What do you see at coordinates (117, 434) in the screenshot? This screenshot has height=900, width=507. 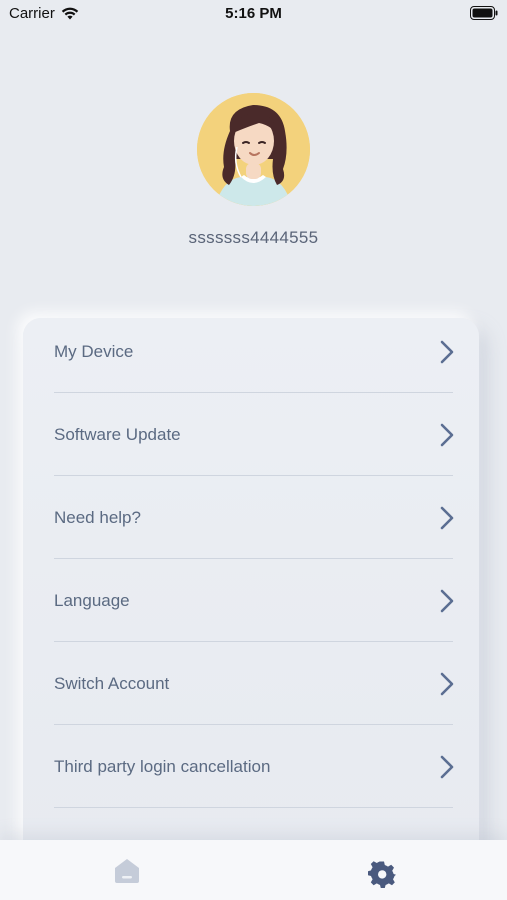 I see `menu-item-label: Software Update` at bounding box center [117, 434].